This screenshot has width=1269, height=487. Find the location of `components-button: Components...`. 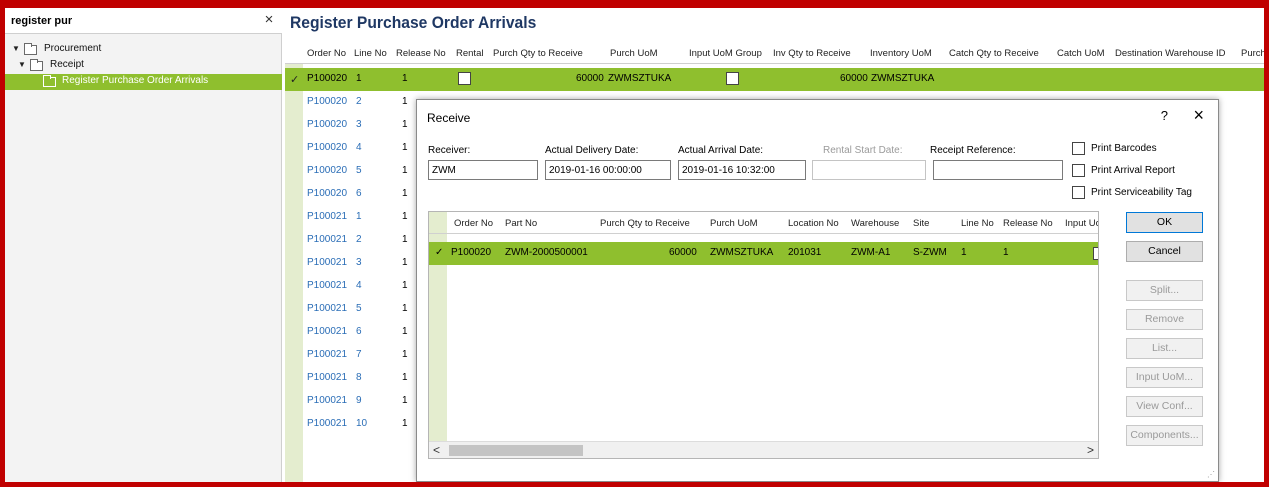

components-button: Components... is located at coordinates (1164, 435).